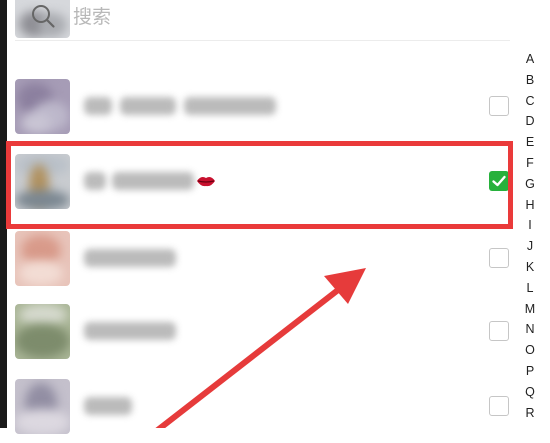 The height and width of the screenshot is (443, 550). What do you see at coordinates (530, 288) in the screenshot?
I see `index-letter-l: L` at bounding box center [530, 288].